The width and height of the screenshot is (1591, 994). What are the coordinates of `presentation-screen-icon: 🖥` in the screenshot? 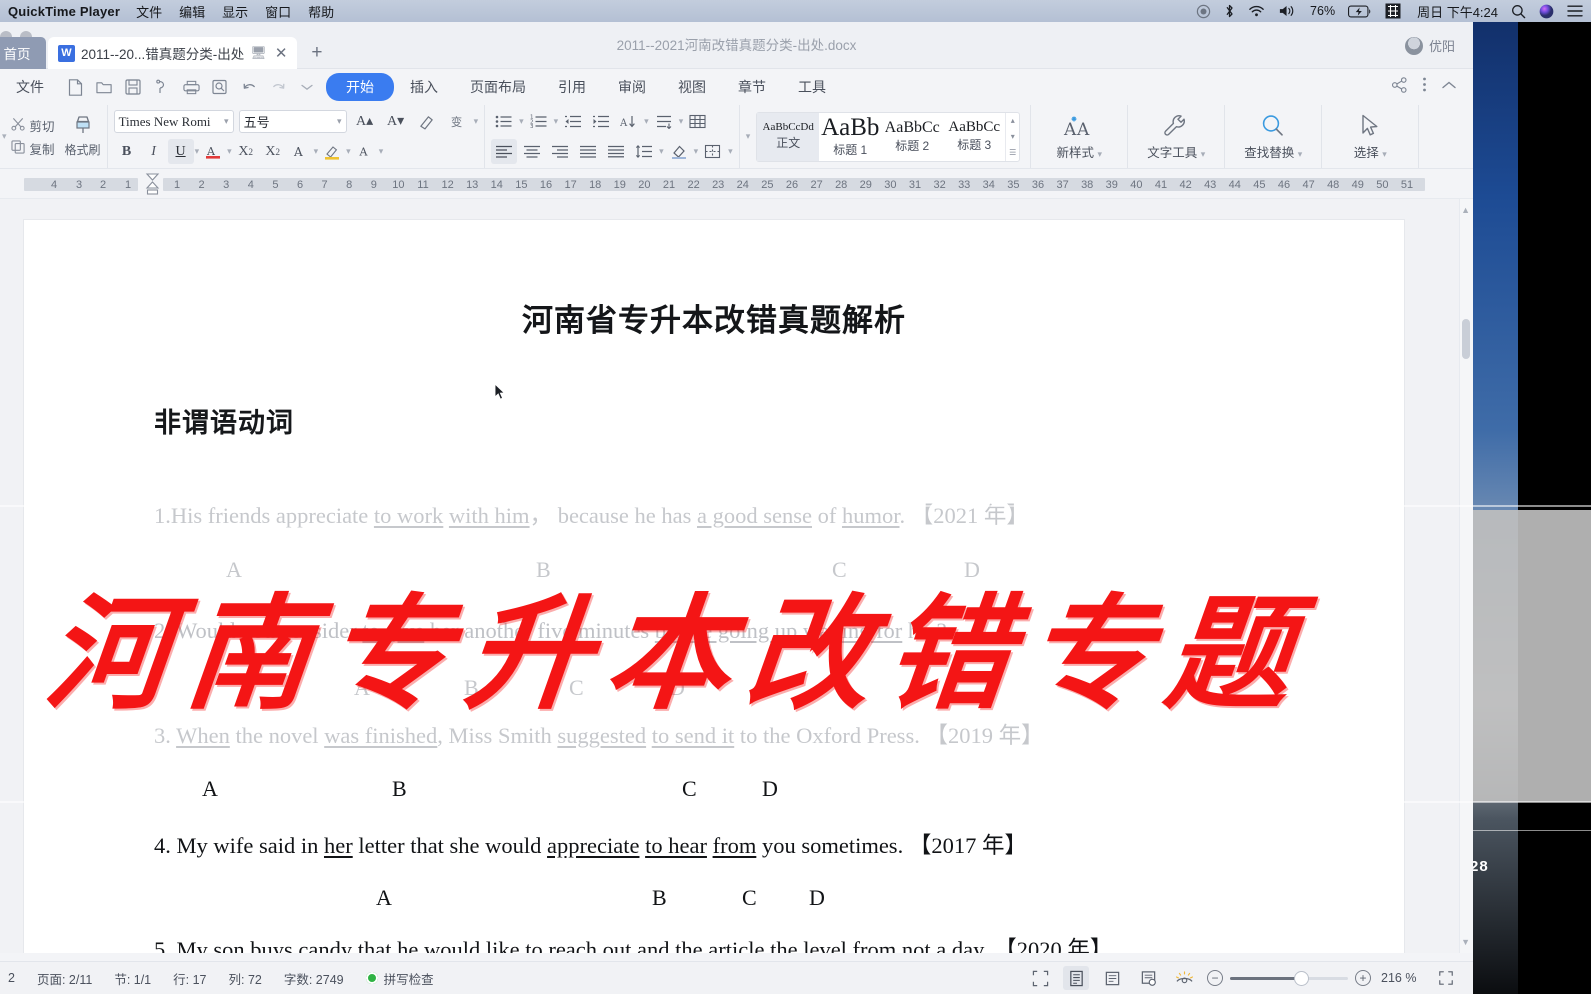 It's located at (258, 53).